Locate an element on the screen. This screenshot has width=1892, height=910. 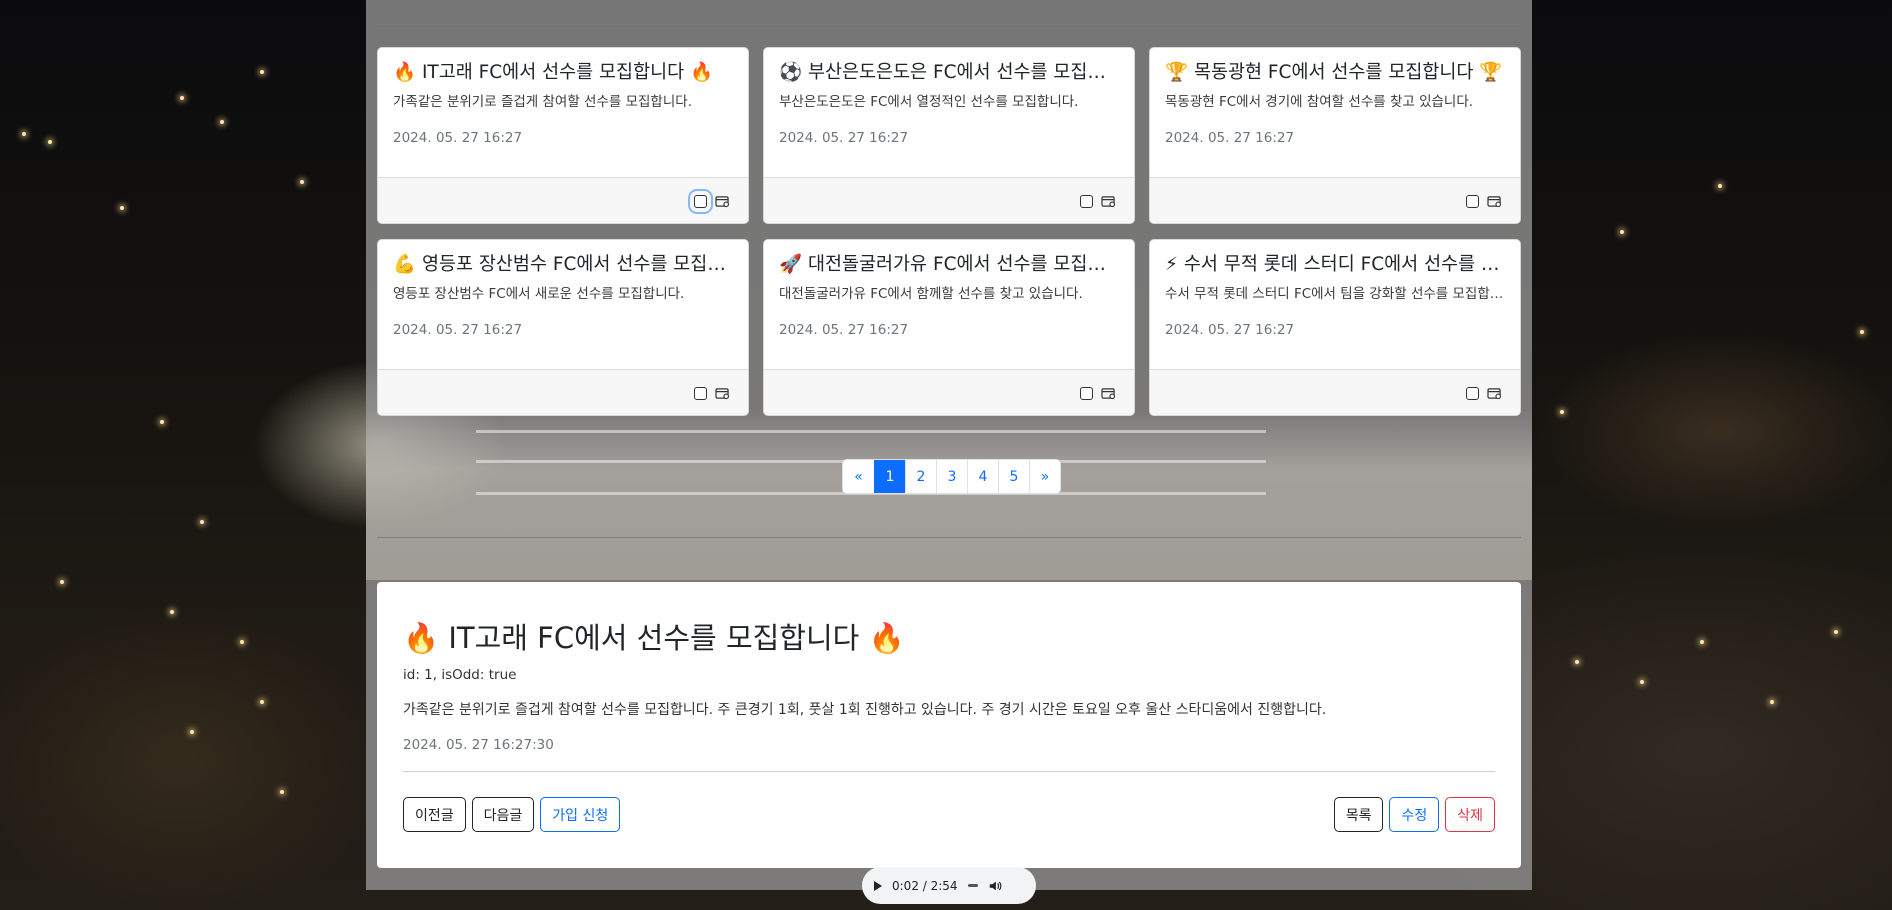
page-link-2: 2 is located at coordinates (920, 476).